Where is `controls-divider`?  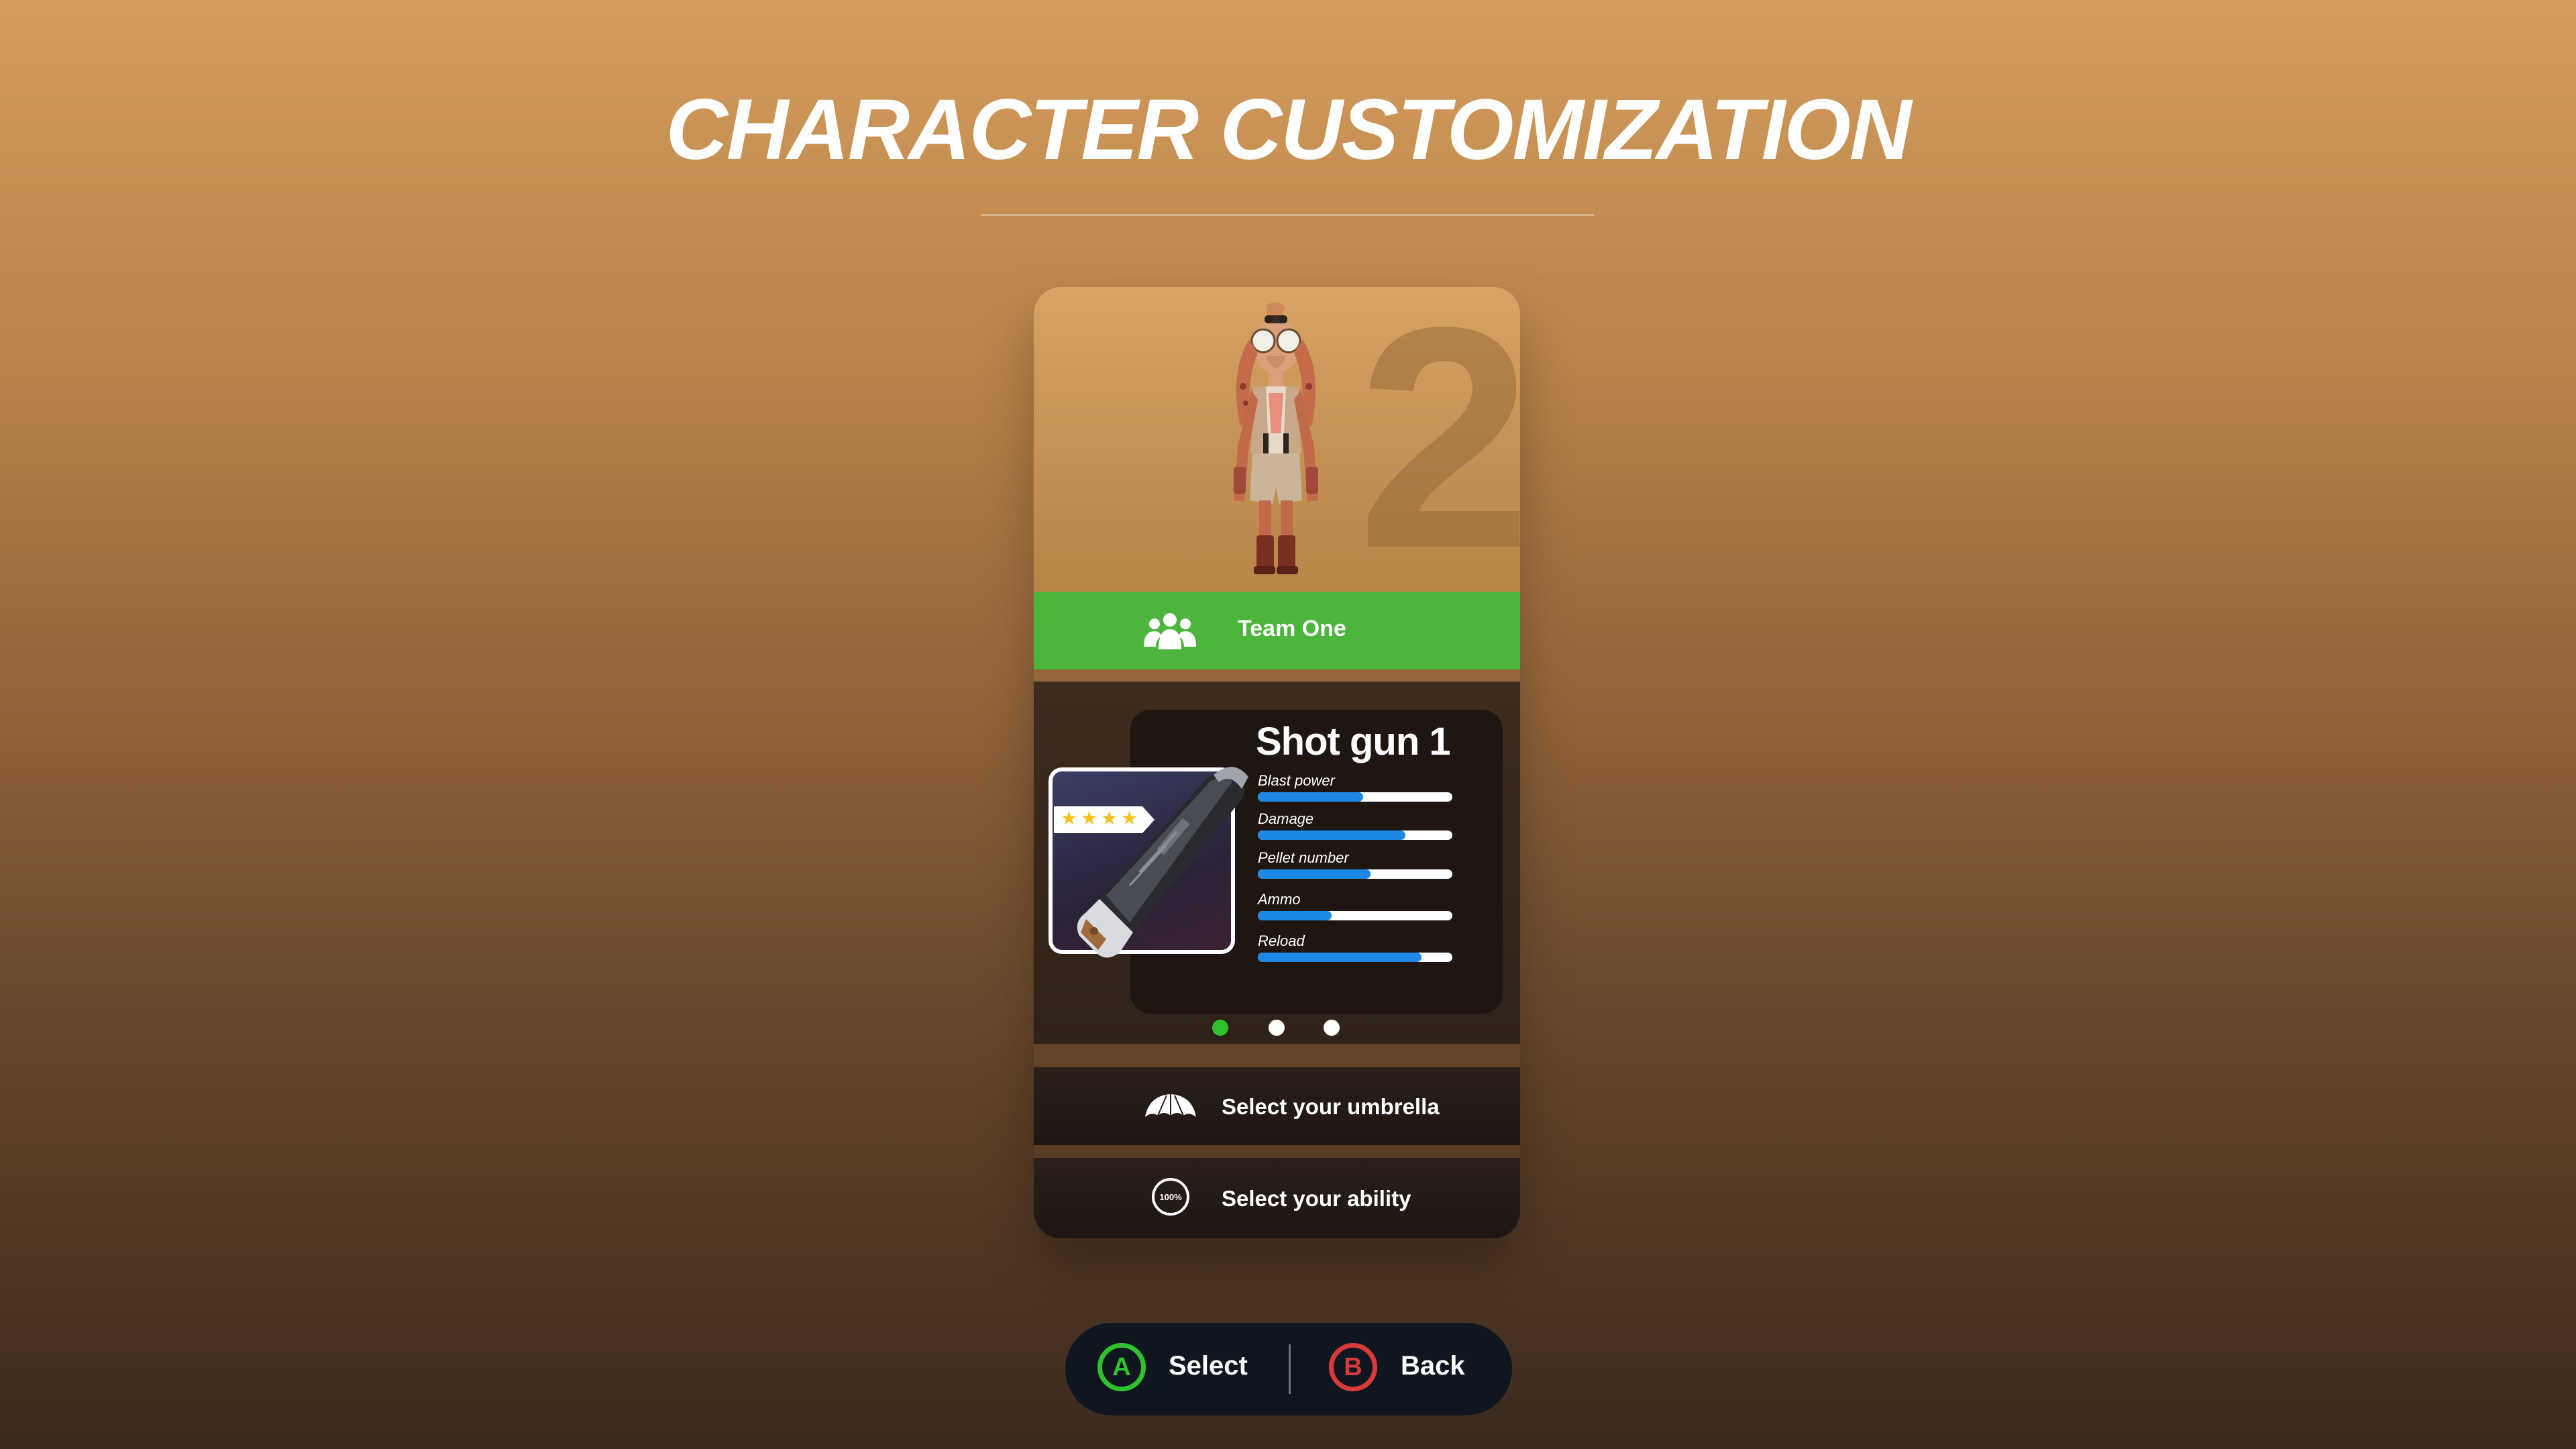 controls-divider is located at coordinates (1290, 1369).